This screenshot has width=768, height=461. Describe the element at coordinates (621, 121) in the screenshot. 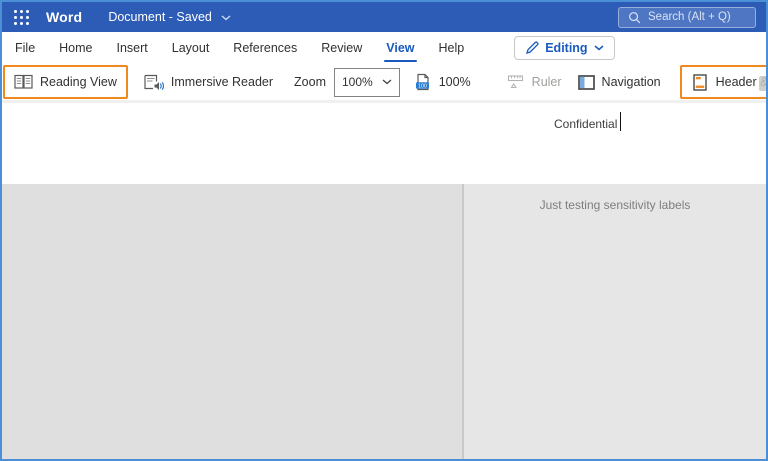

I see `text-cursor` at that location.